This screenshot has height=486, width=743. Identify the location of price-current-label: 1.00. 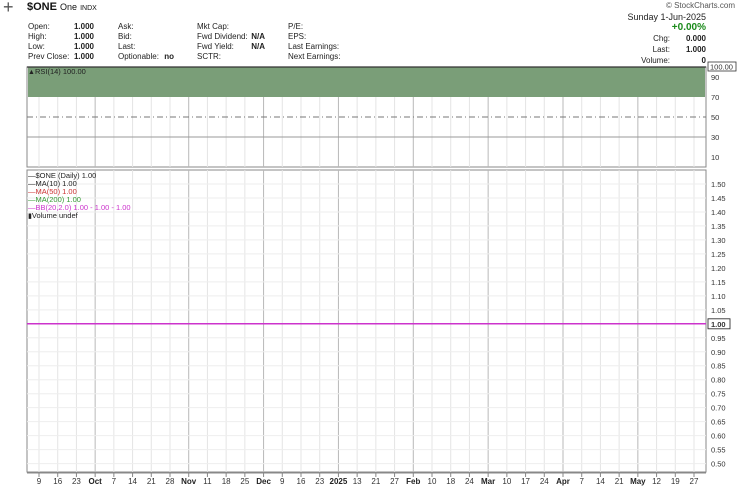
(718, 324).